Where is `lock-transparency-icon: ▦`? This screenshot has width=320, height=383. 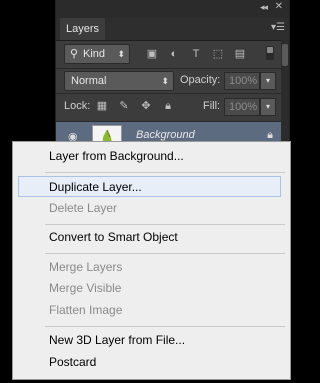 lock-transparency-icon: ▦ is located at coordinates (102, 106).